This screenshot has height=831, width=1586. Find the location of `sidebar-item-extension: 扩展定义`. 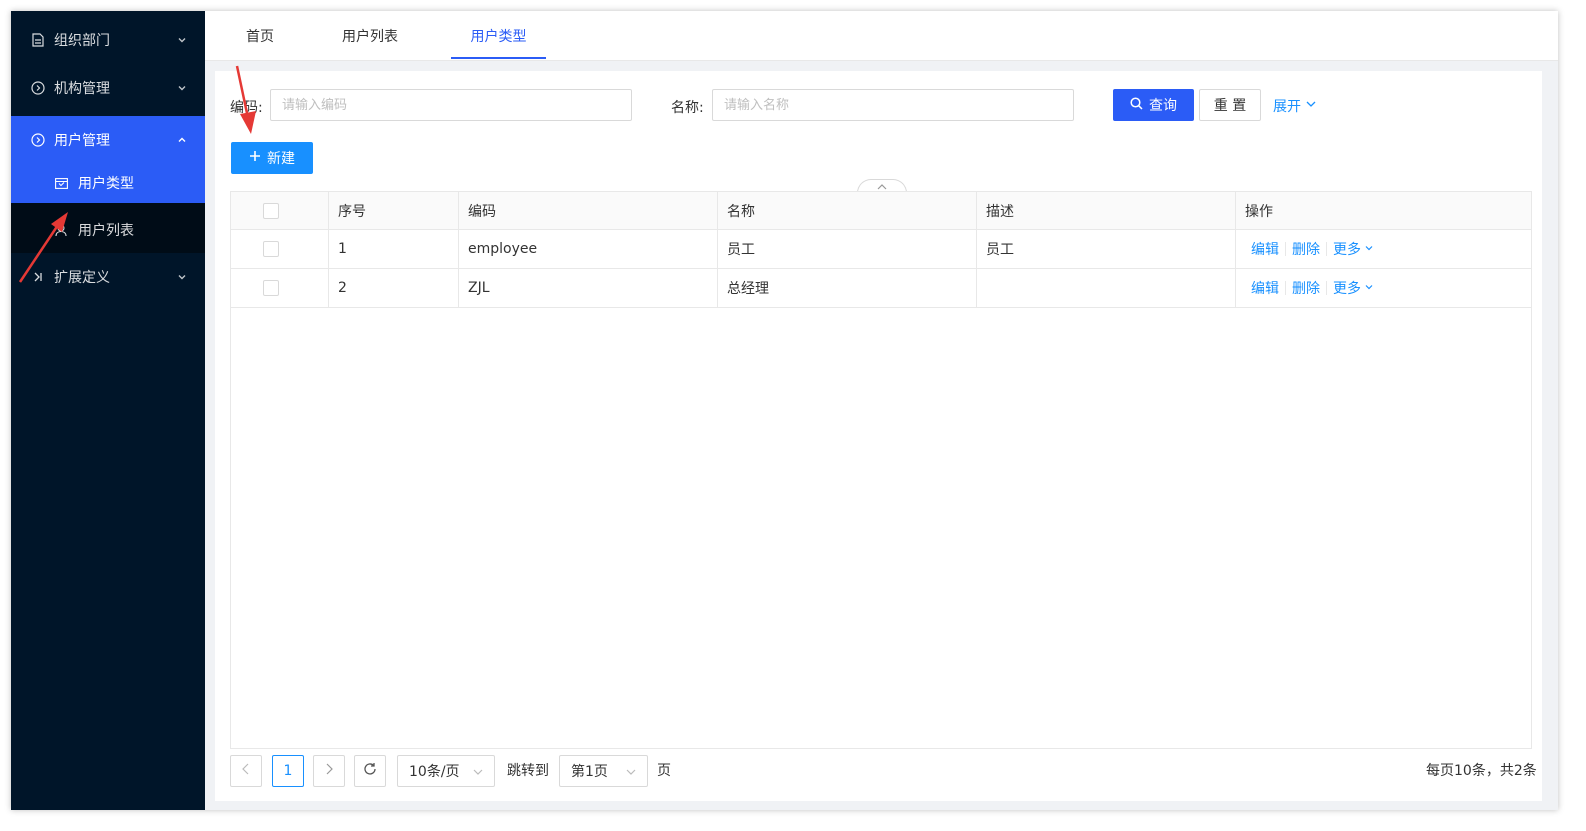

sidebar-item-extension: 扩展定义 is located at coordinates (108, 277).